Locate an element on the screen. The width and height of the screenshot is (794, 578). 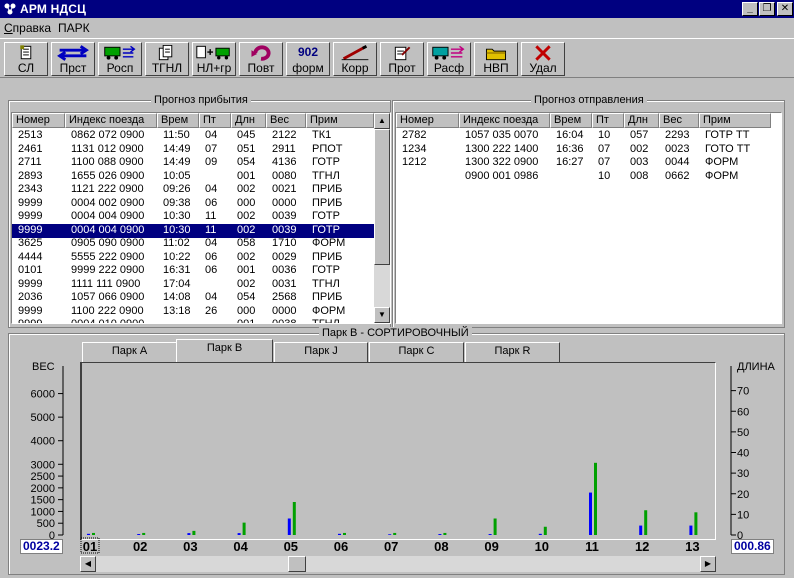
category-label: 03 is located at coordinates (190, 546).